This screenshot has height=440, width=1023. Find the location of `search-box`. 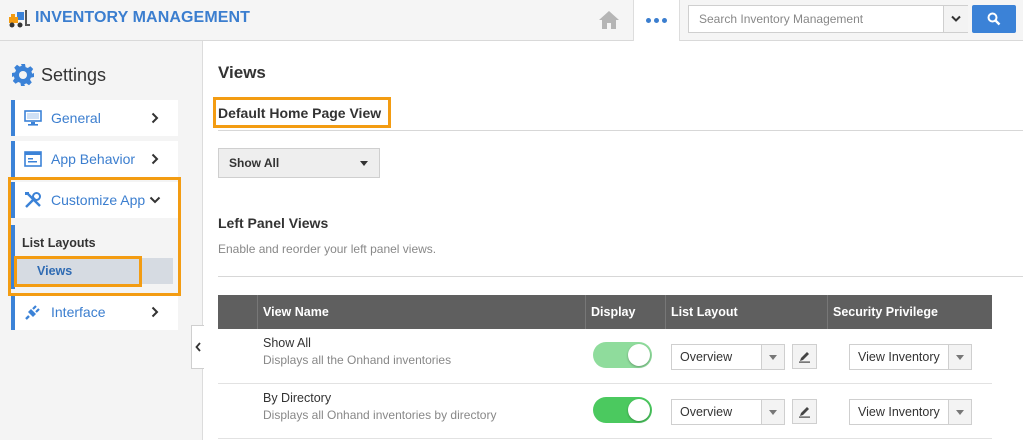

search-box is located at coordinates (828, 19).